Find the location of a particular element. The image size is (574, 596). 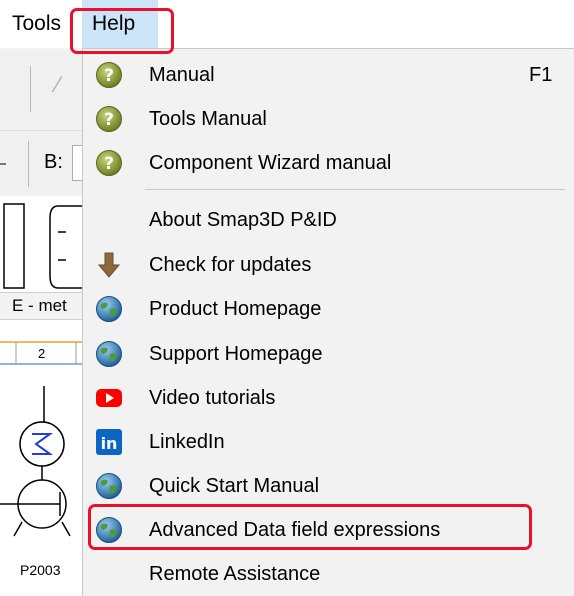

document-tab: E - met is located at coordinates (45, 306).